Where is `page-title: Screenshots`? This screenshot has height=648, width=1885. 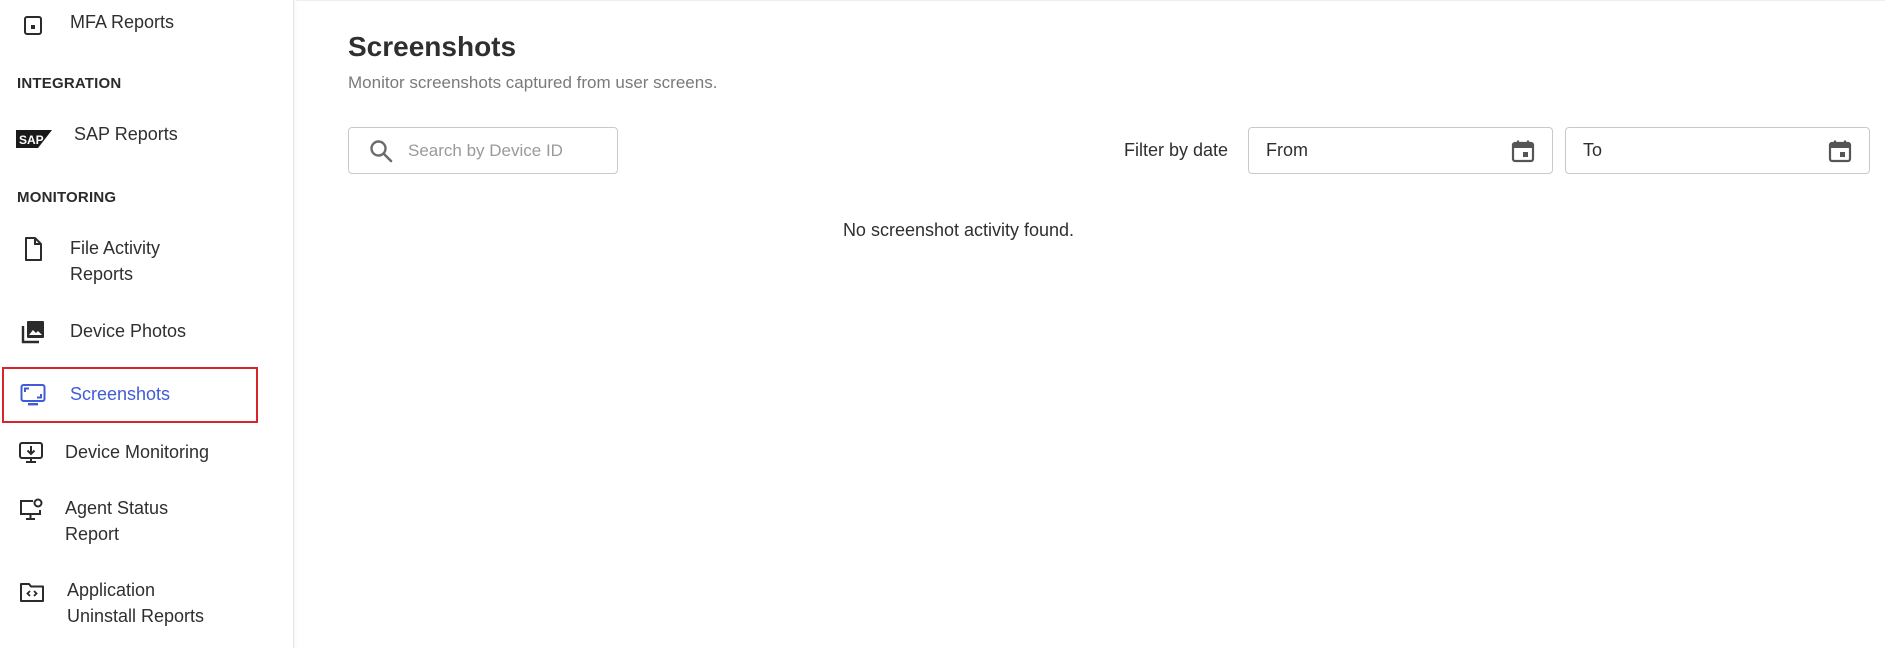
page-title: Screenshots is located at coordinates (432, 46).